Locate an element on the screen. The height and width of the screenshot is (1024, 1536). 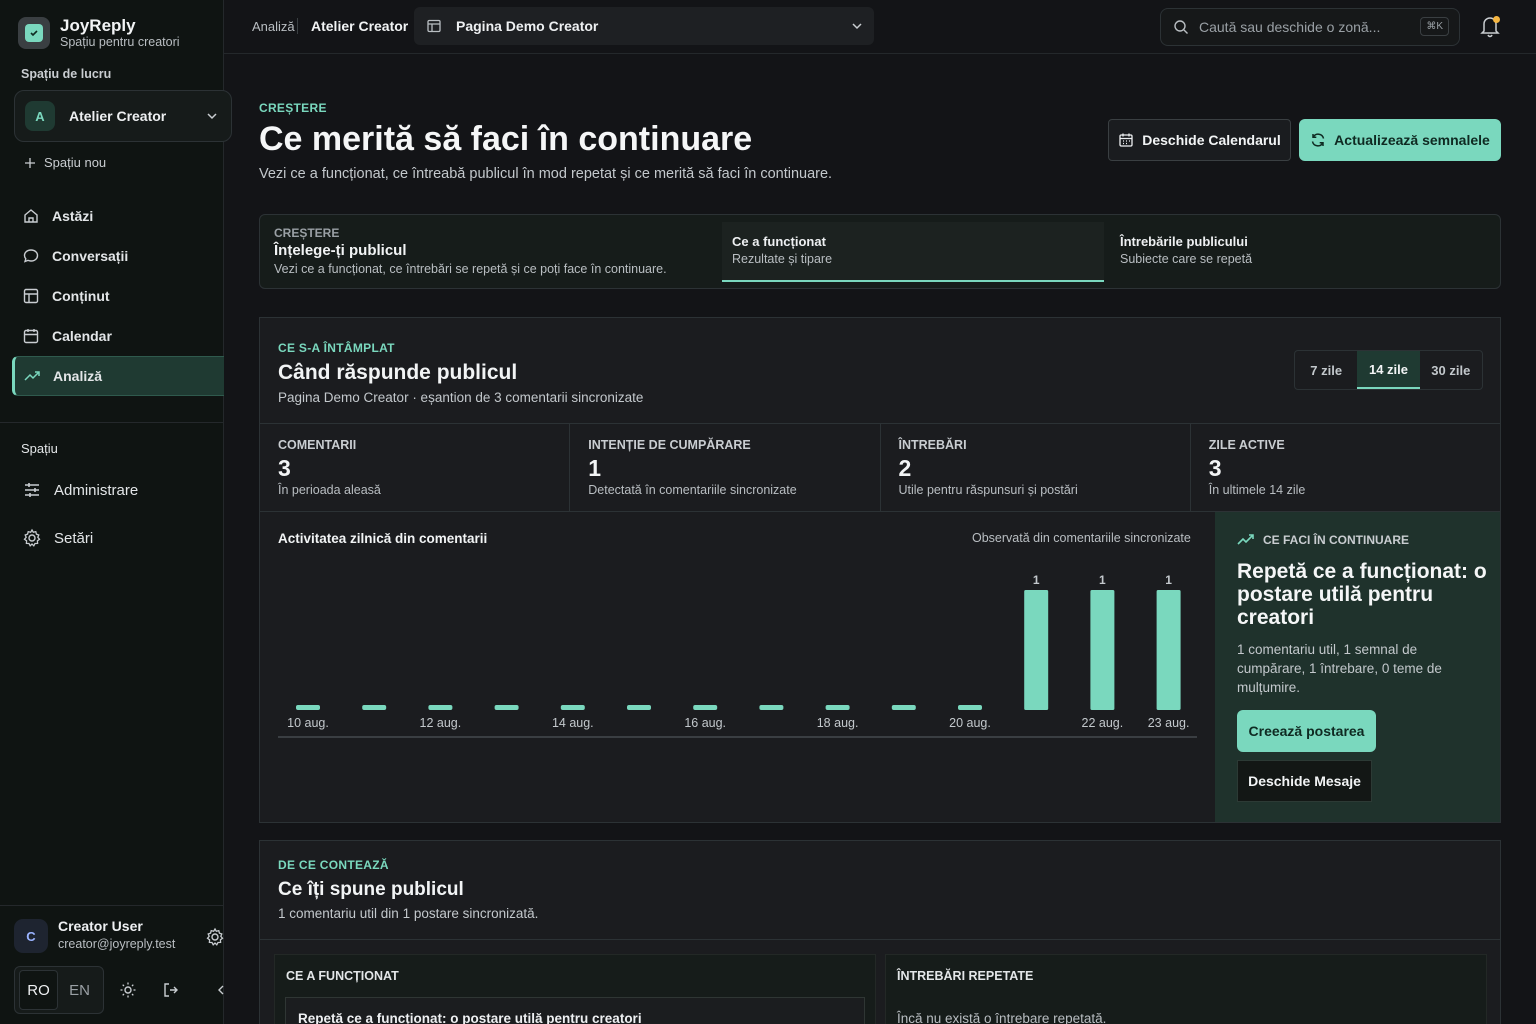
range-14-button: 14 zile is located at coordinates (1388, 370).